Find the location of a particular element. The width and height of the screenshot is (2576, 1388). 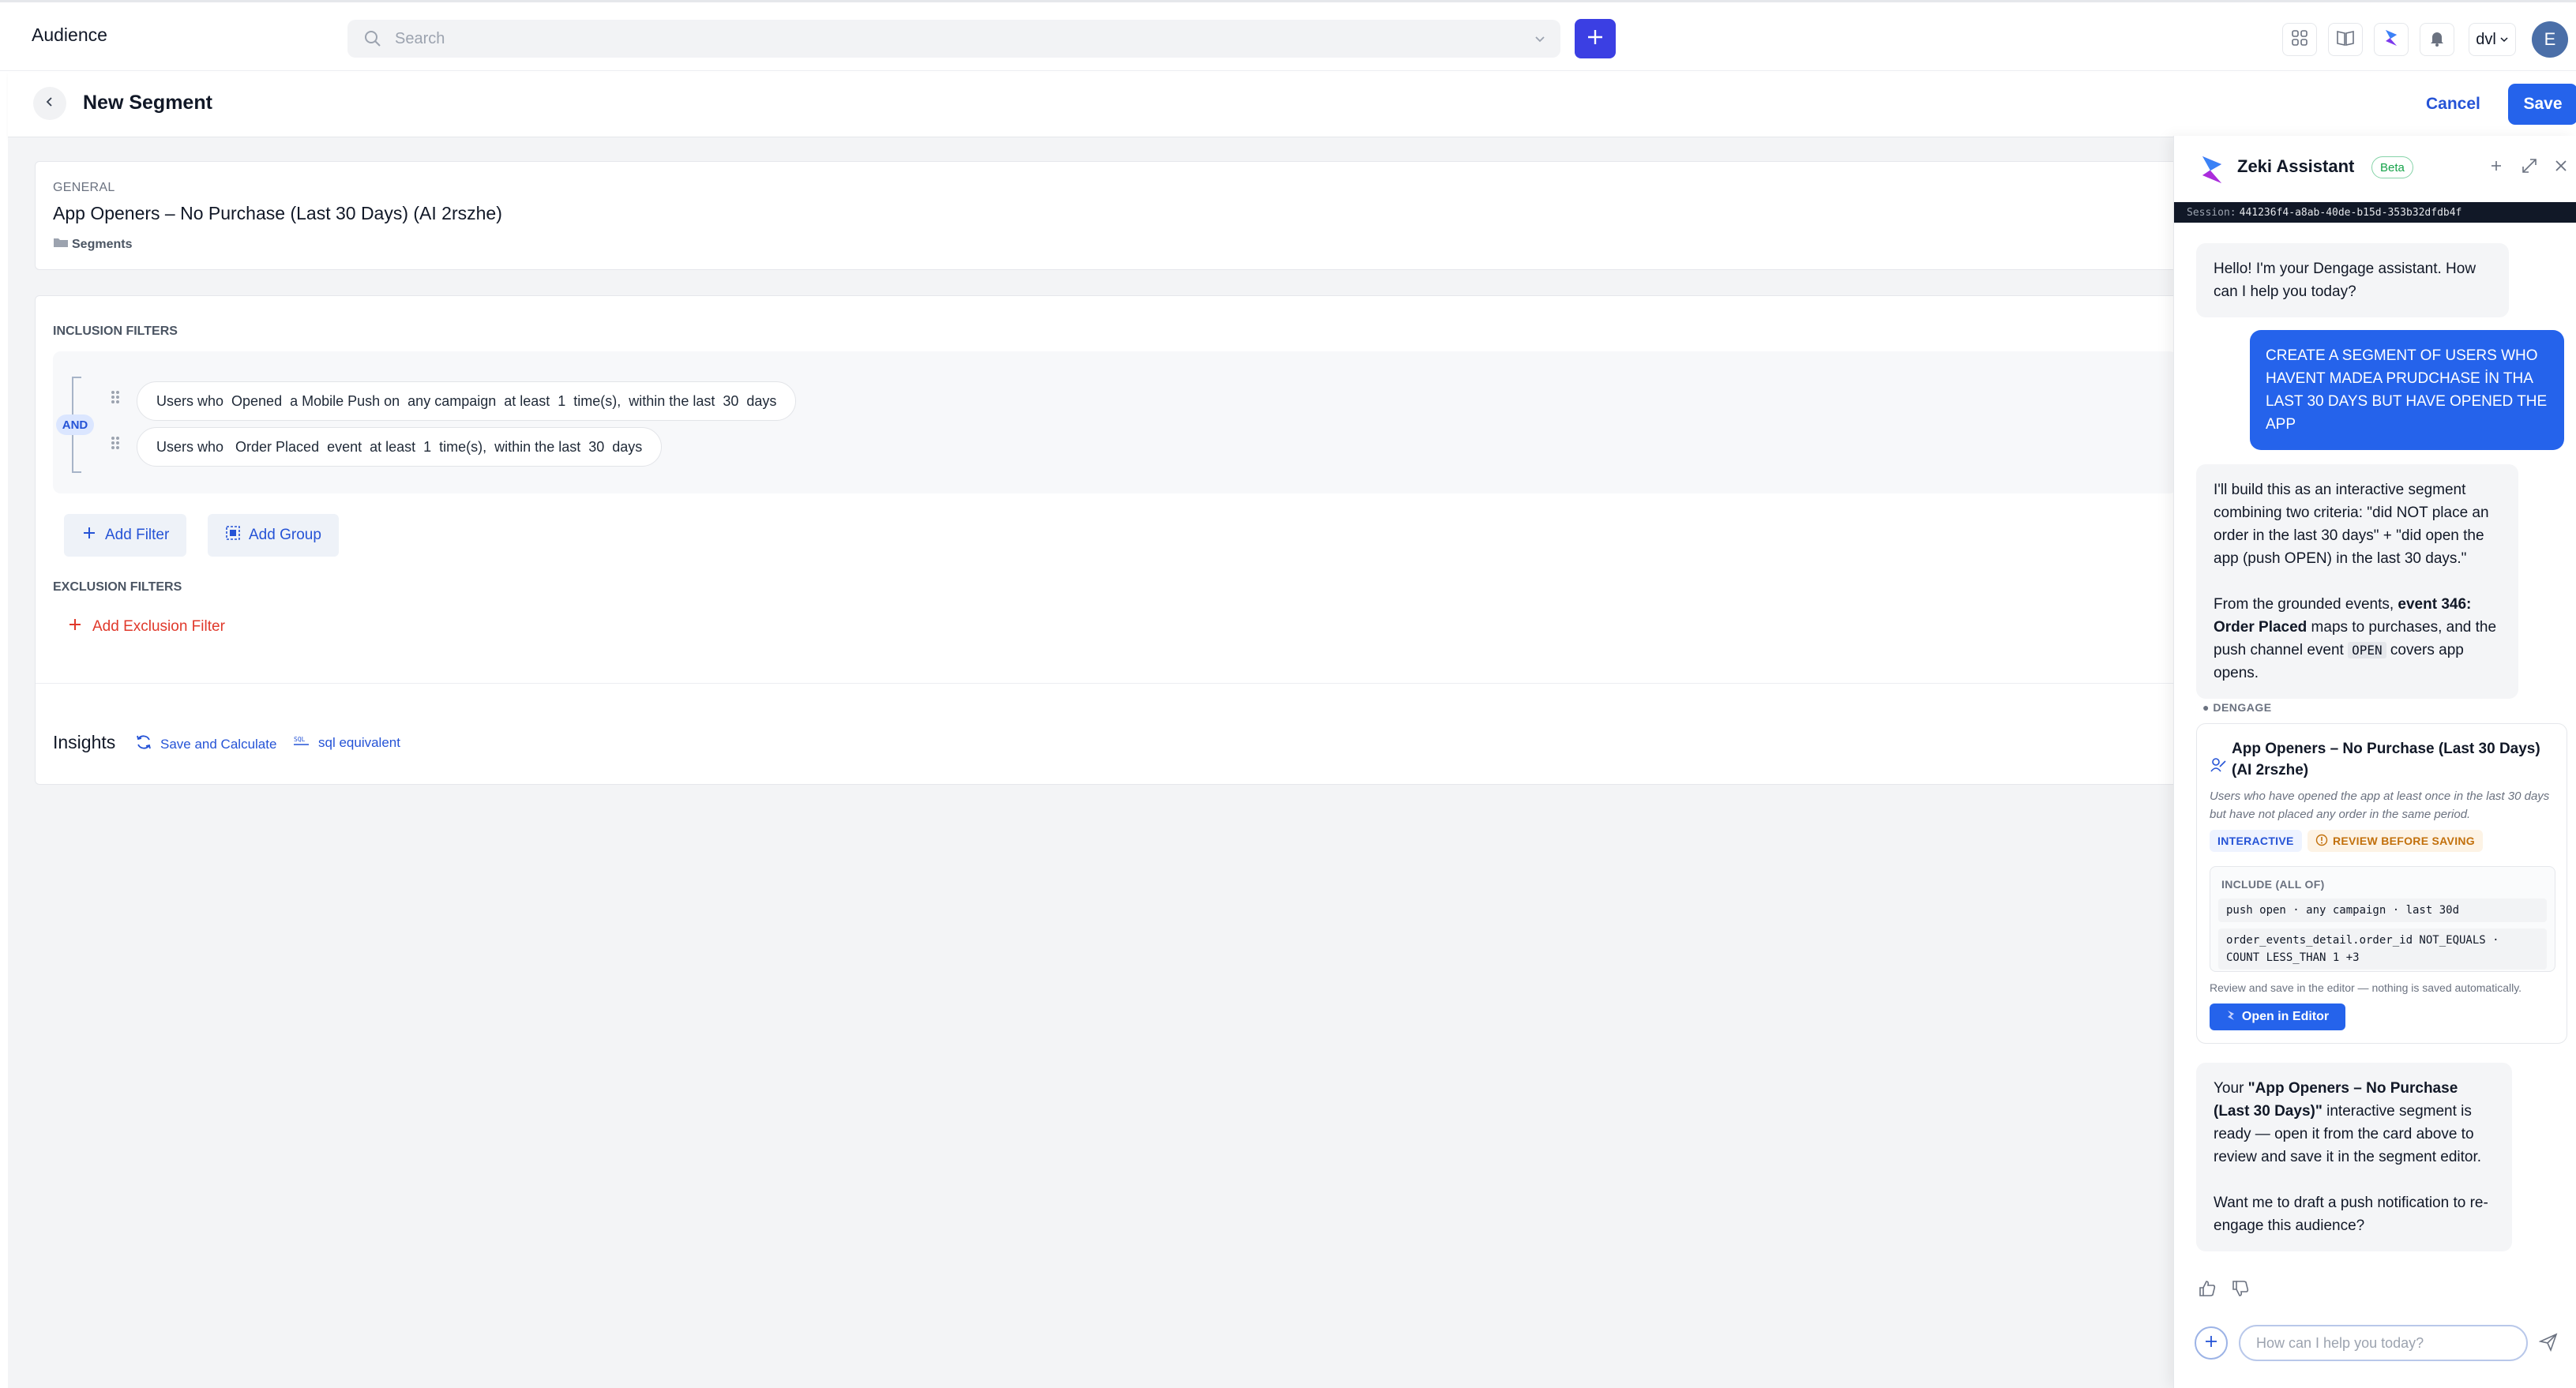

inline-code: OPEN is located at coordinates (2367, 650).